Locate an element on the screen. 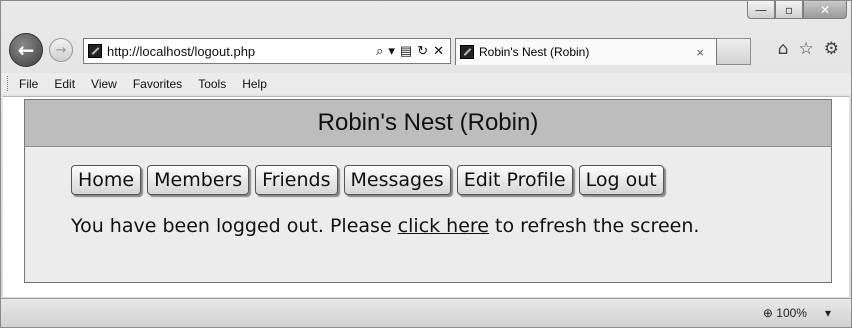 Image resolution: width=852 pixels, height=328 pixels. edit-profile-button: Edit Profile is located at coordinates (514, 180).